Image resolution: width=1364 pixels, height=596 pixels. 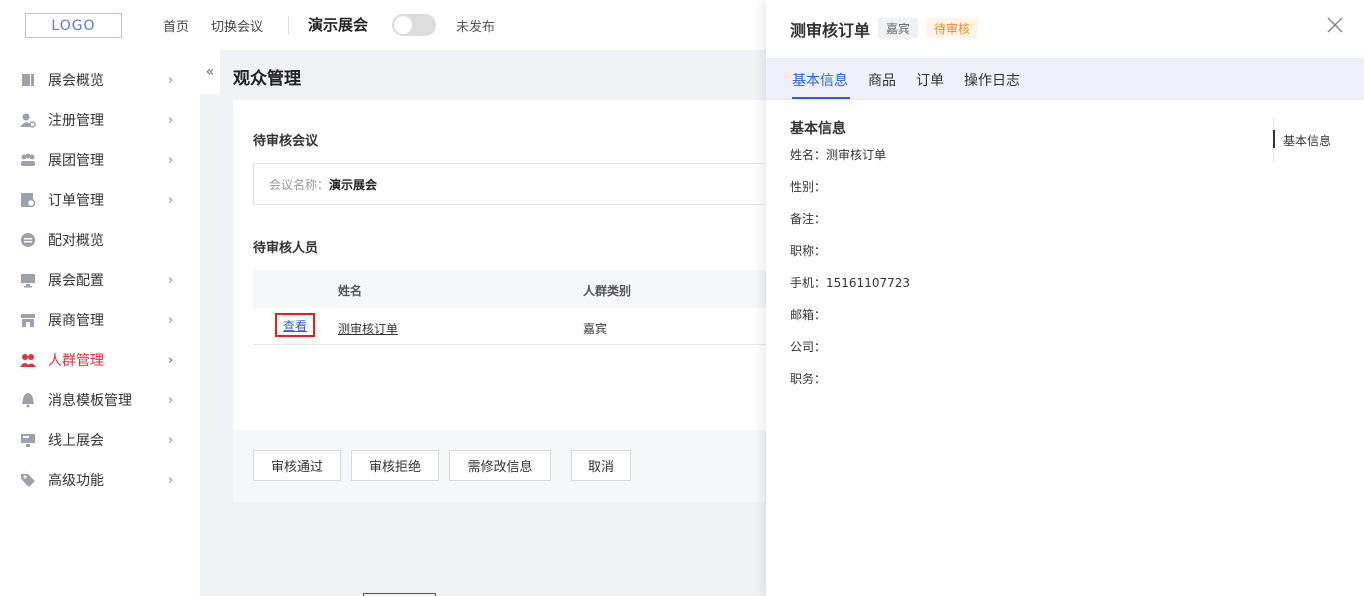 What do you see at coordinates (28, 400) in the screenshot?
I see `bell-icon` at bounding box center [28, 400].